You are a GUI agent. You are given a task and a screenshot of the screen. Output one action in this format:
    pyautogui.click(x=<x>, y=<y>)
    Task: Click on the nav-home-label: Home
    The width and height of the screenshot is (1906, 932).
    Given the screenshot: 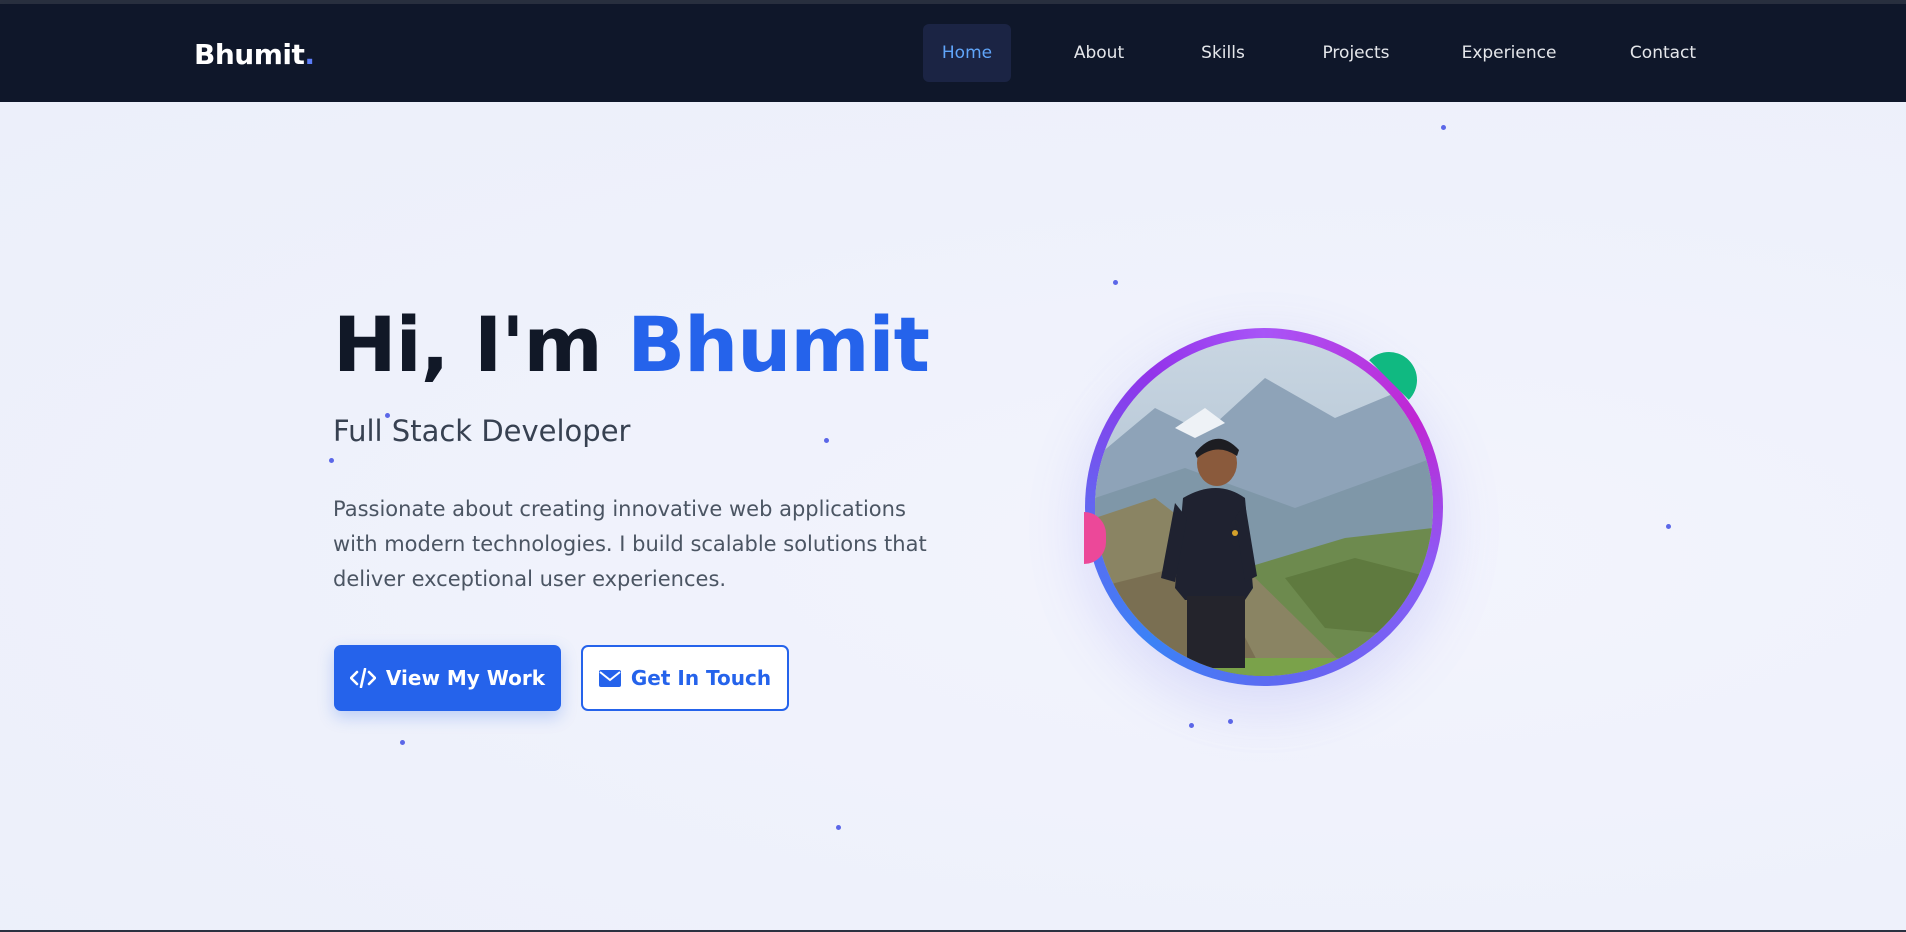 What is the action you would take?
    pyautogui.click(x=967, y=53)
    